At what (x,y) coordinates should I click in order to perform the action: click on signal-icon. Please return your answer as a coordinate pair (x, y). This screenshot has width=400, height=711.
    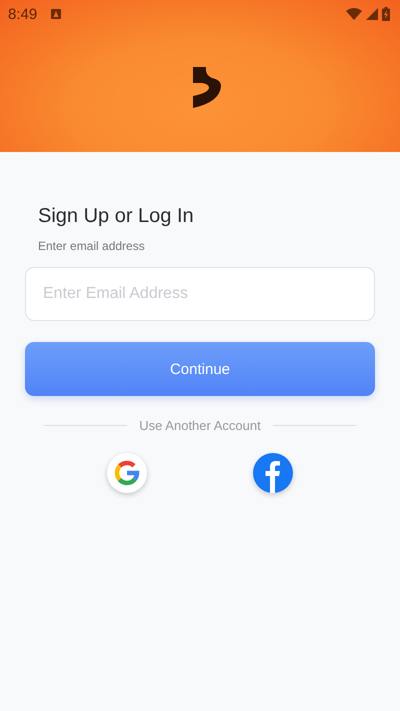
    Looking at the image, I should click on (372, 14).